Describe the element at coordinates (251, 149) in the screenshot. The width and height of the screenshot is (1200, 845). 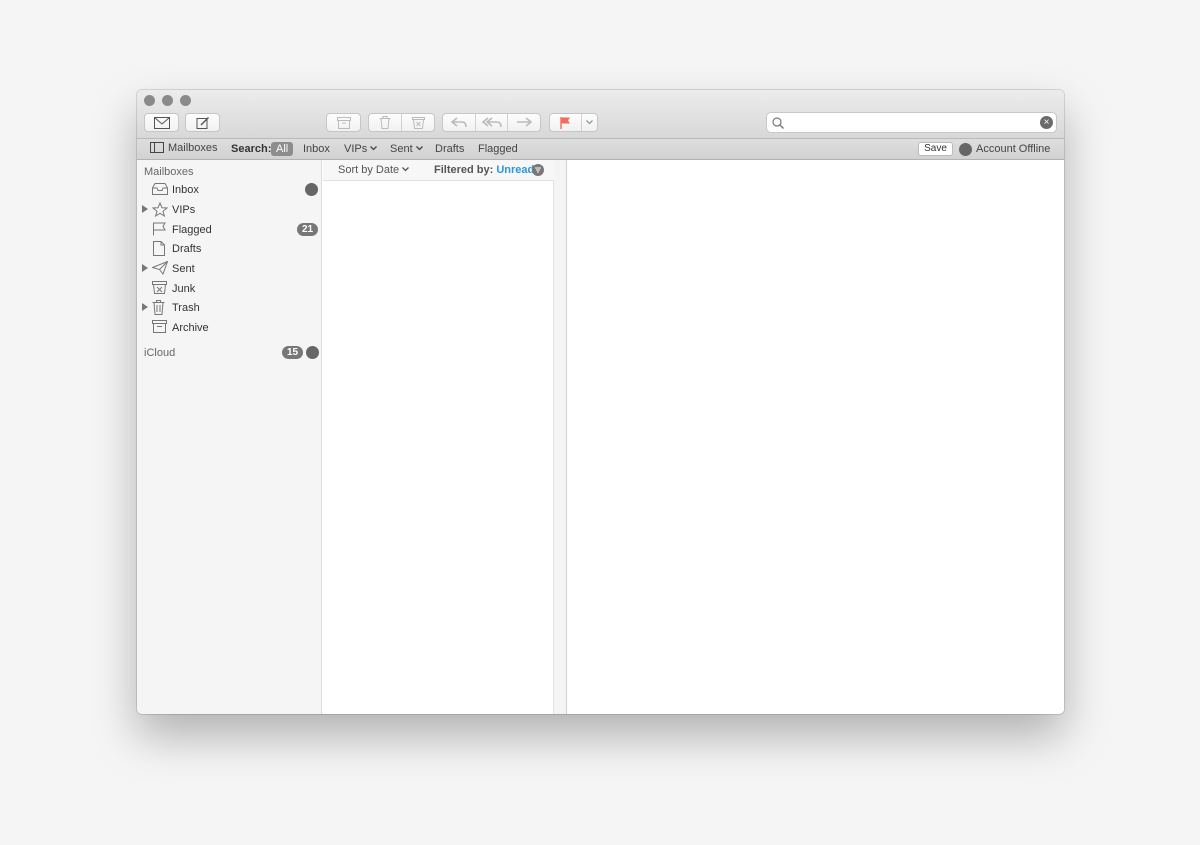
I see `search-scope-label: Search:` at that location.